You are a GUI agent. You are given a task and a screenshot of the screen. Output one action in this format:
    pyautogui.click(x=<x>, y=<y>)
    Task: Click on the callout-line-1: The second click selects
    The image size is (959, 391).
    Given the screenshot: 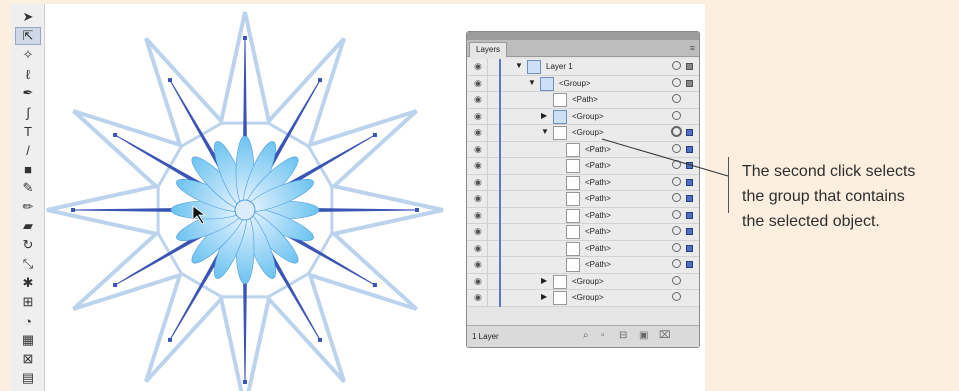 What is the action you would take?
    pyautogui.click(x=829, y=171)
    